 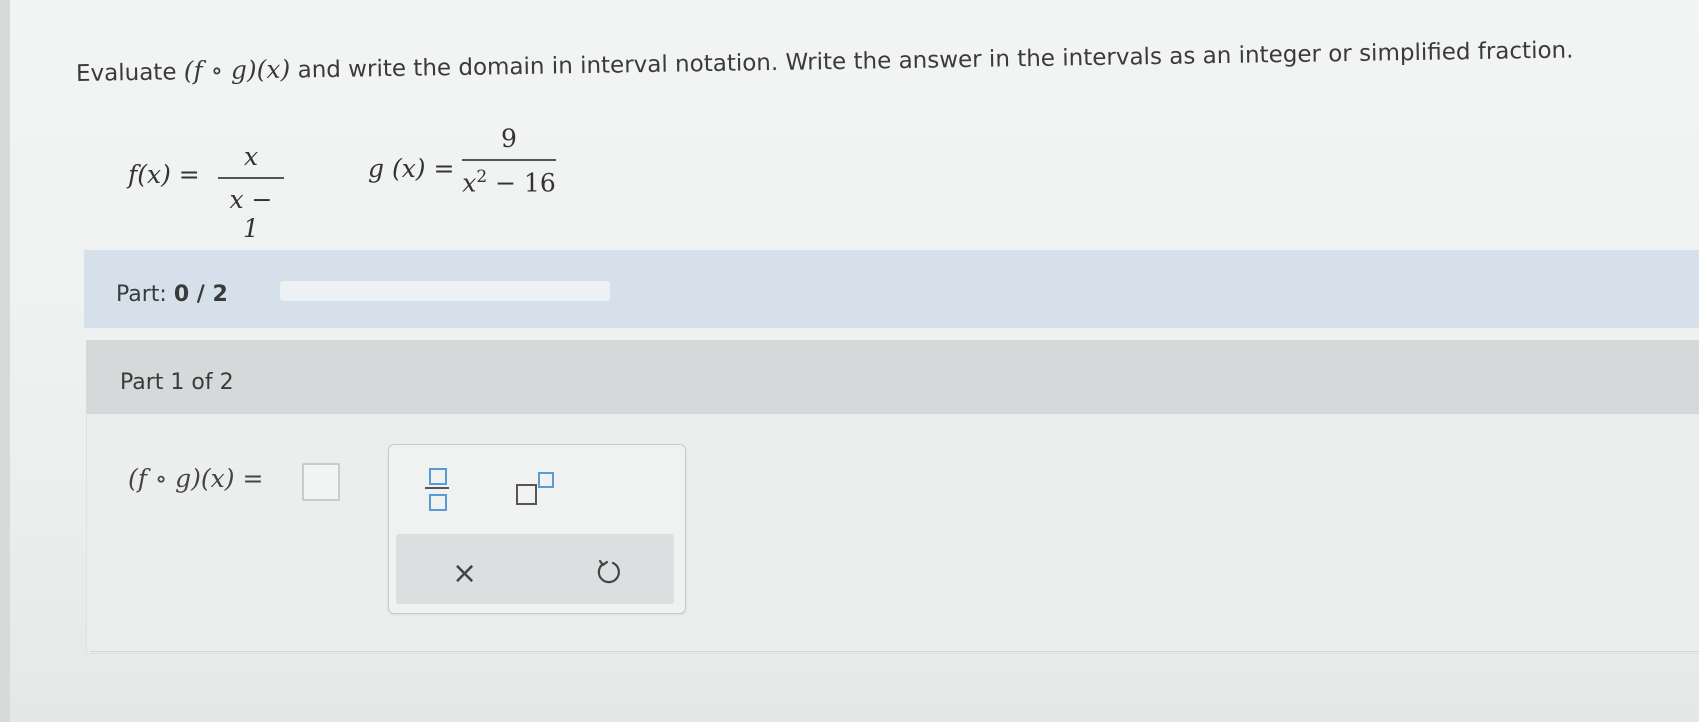 What do you see at coordinates (535, 569) in the screenshot?
I see `palette-action-bar` at bounding box center [535, 569].